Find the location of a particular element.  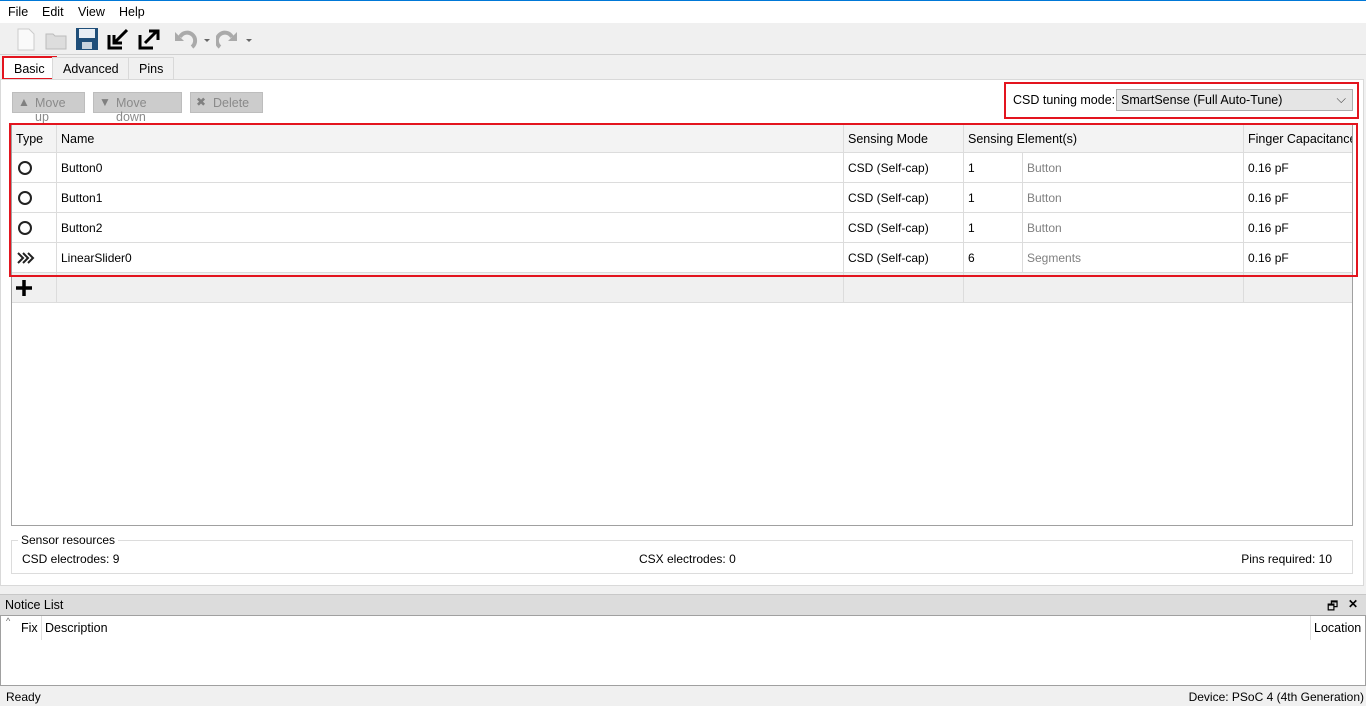

tab-basic: Basic is located at coordinates (29, 68).